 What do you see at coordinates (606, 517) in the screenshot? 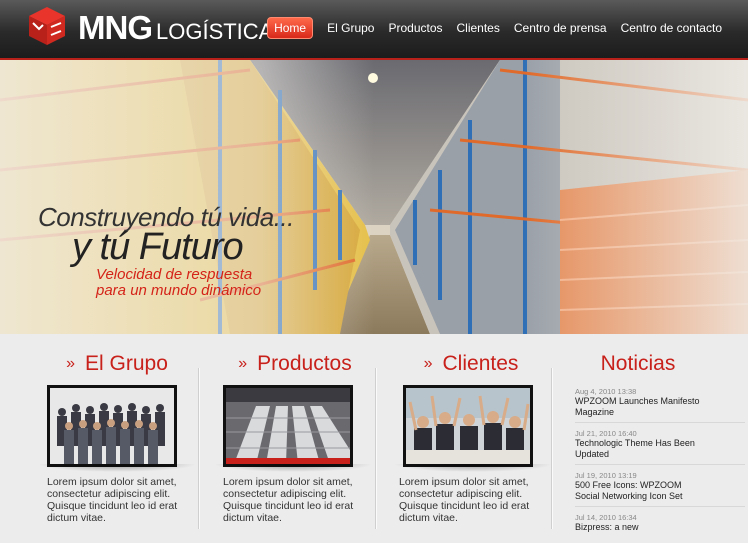
I see `news-date: Jul 14, 2010 16:34` at bounding box center [606, 517].